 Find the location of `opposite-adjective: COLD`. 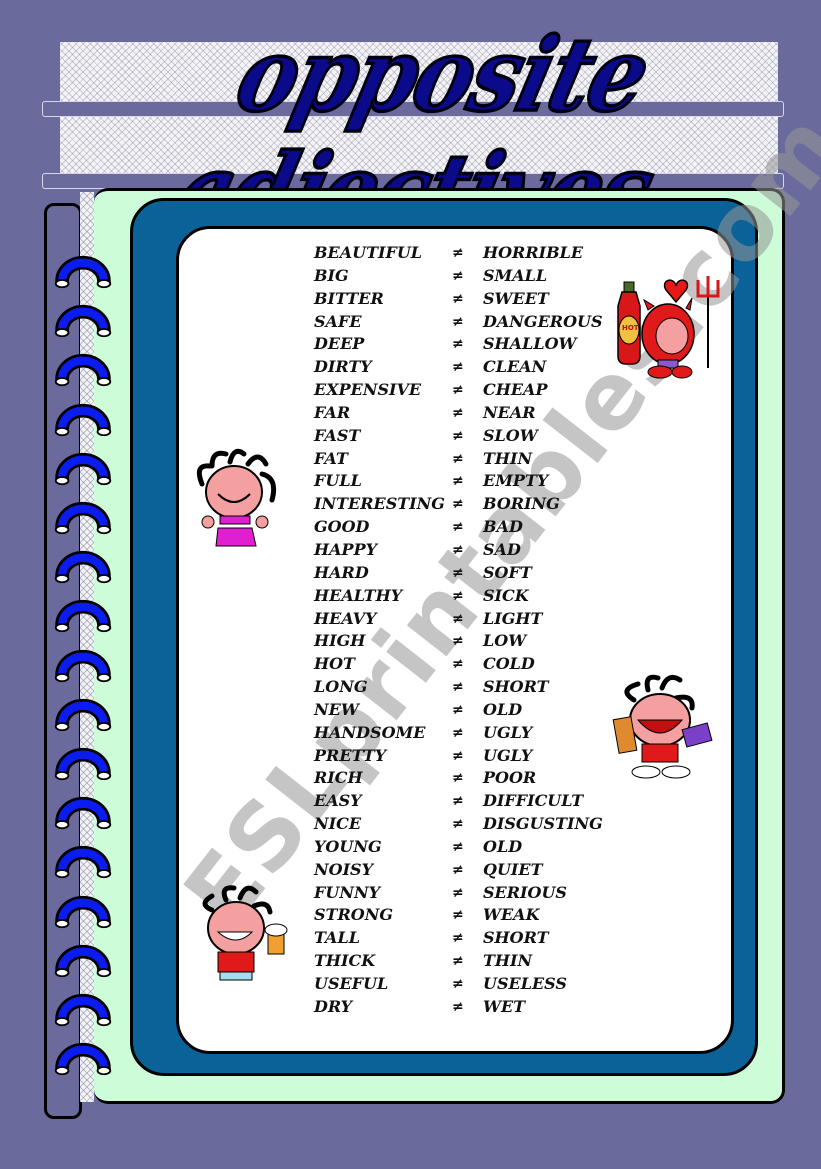

opposite-adjective: COLD is located at coordinates (509, 664).